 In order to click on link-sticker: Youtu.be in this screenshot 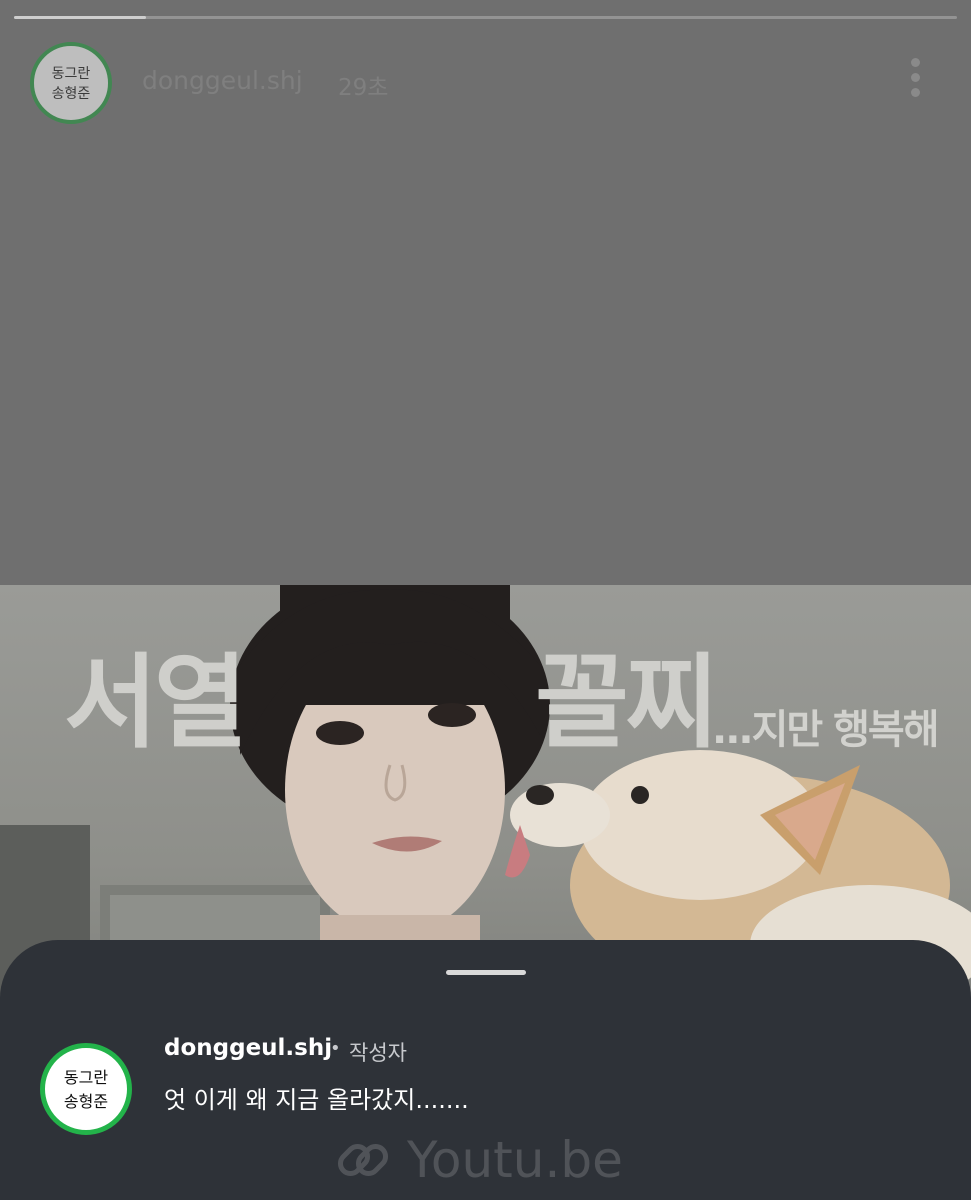, I will do `click(479, 1160)`.